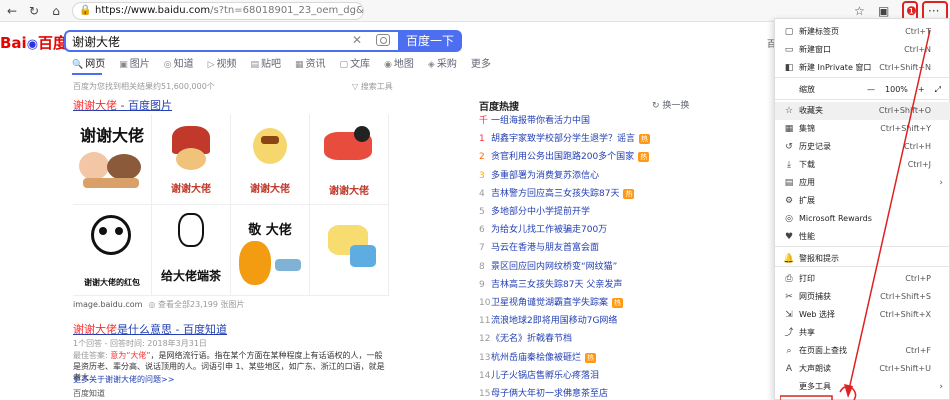 This screenshot has height=400, width=950. What do you see at coordinates (905, 67) in the screenshot?
I see `menu-item-shortcut: Ctrl+Shift+N` at bounding box center [905, 67].